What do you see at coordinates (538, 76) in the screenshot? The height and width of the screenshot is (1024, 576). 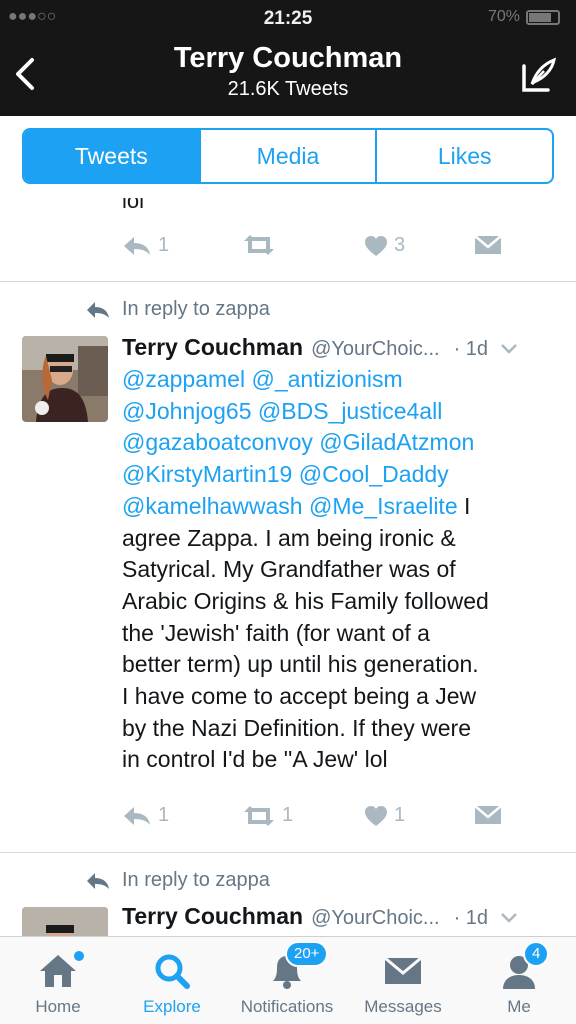 I see `compose-tweet-icon` at bounding box center [538, 76].